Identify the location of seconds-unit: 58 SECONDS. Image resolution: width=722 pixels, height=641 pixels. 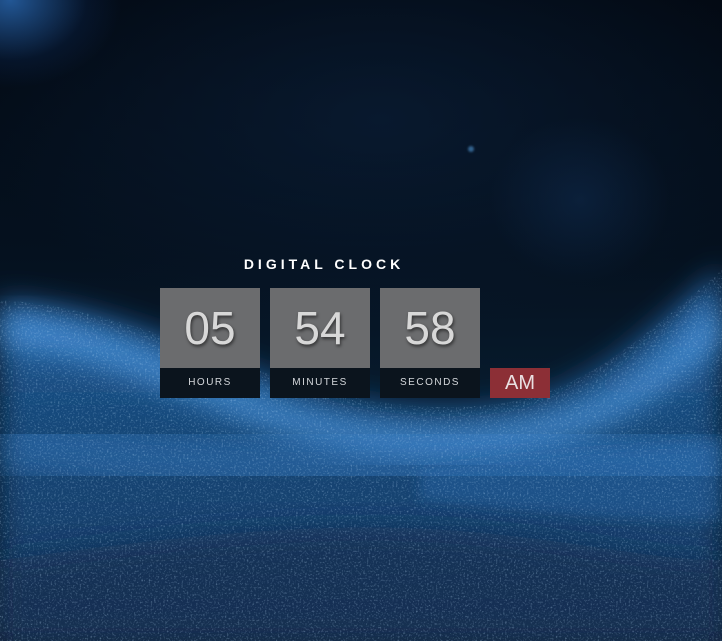
(430, 343).